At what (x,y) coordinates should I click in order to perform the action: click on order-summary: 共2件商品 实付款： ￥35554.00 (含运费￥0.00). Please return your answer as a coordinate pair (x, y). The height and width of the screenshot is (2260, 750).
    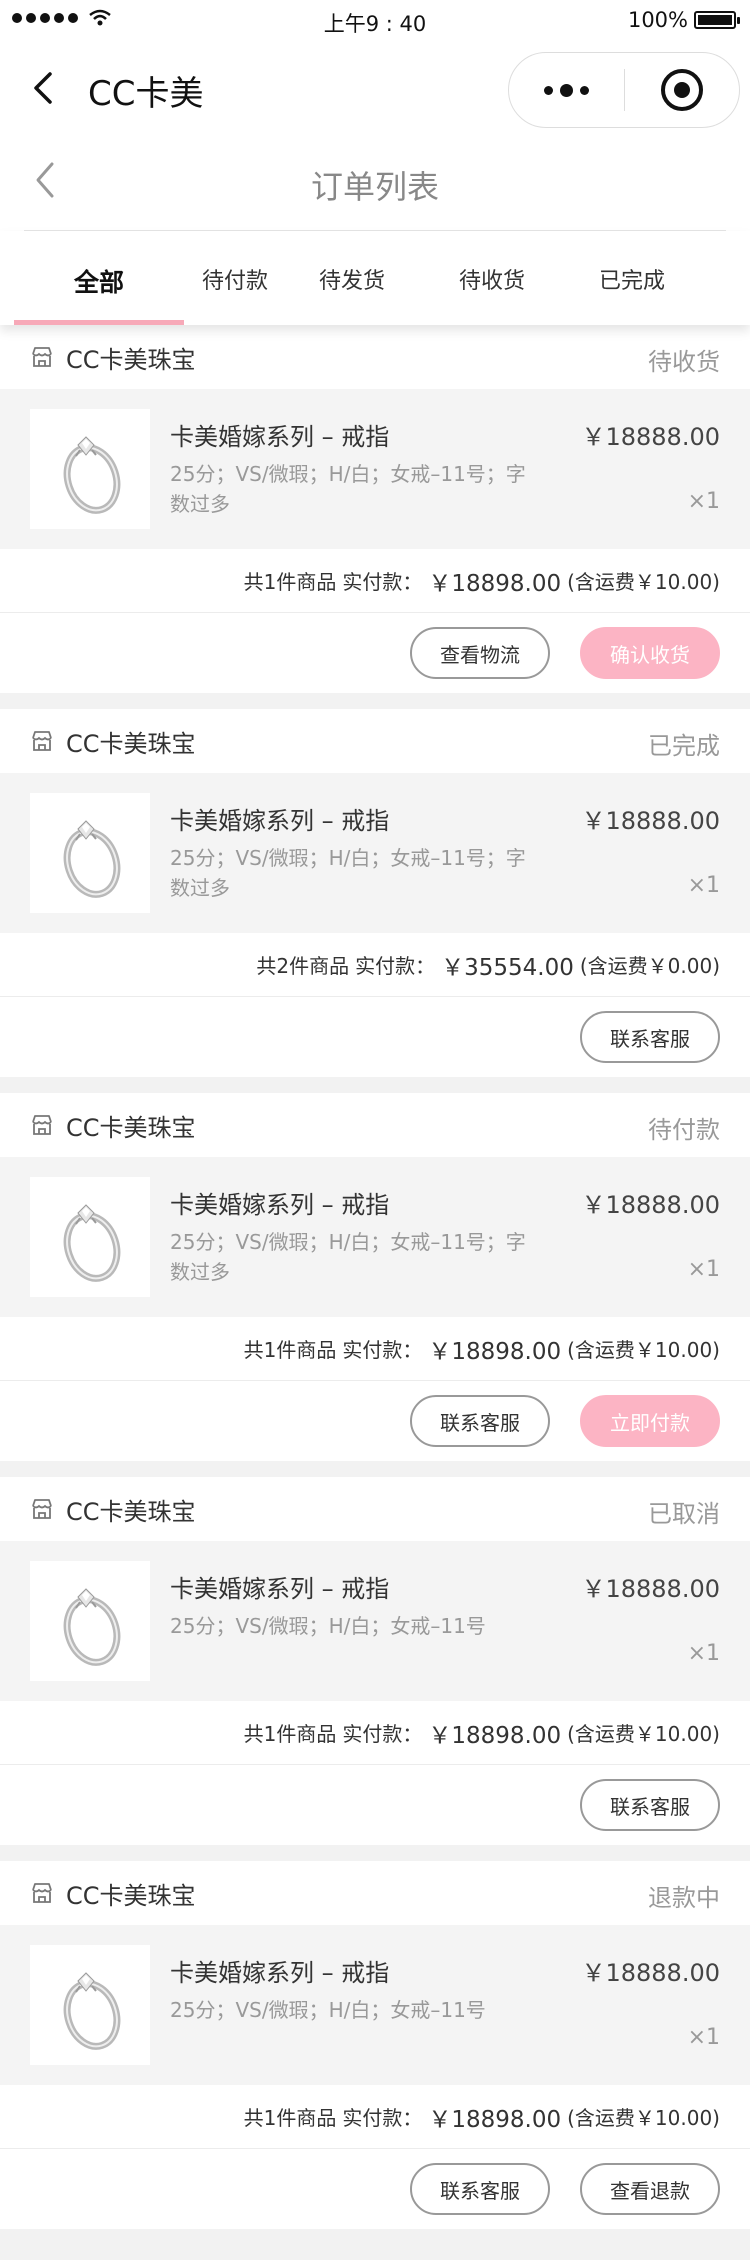
    Looking at the image, I should click on (375, 965).